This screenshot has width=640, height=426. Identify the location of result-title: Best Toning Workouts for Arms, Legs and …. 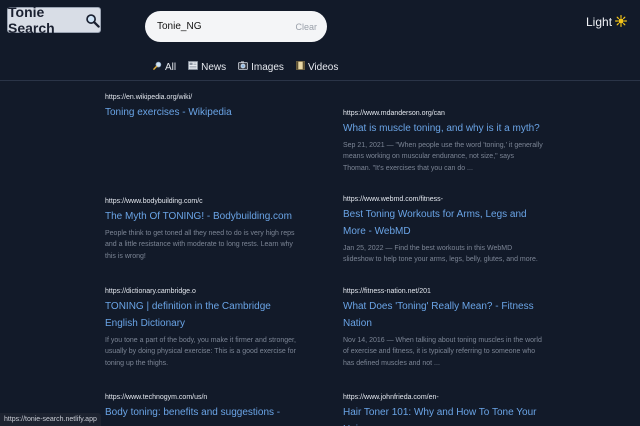
(443, 223).